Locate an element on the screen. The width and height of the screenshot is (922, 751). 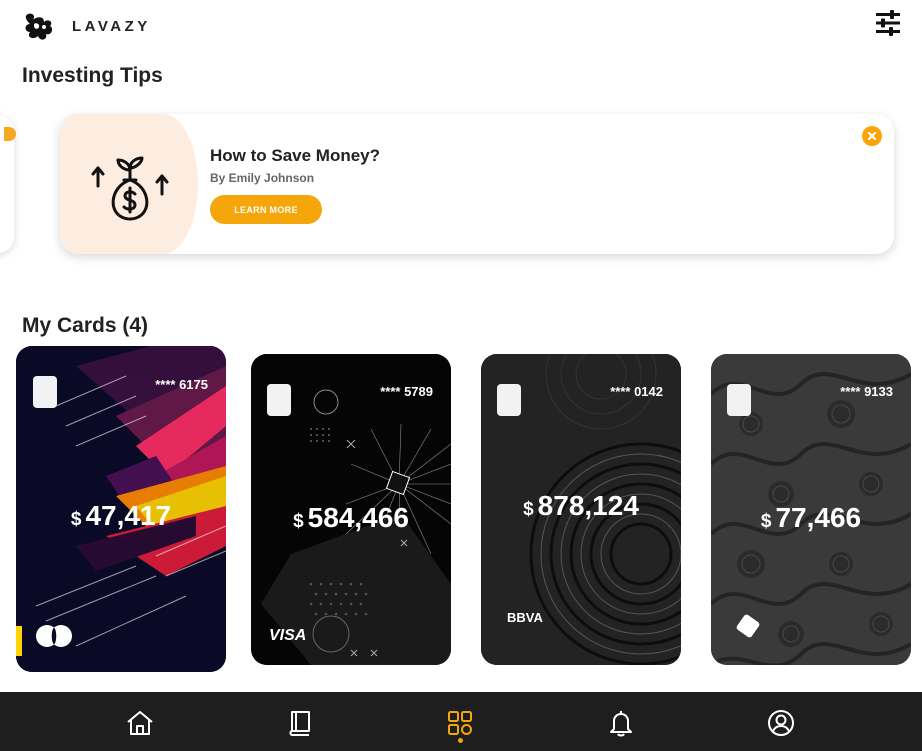
tip-illustration is located at coordinates (129, 184).